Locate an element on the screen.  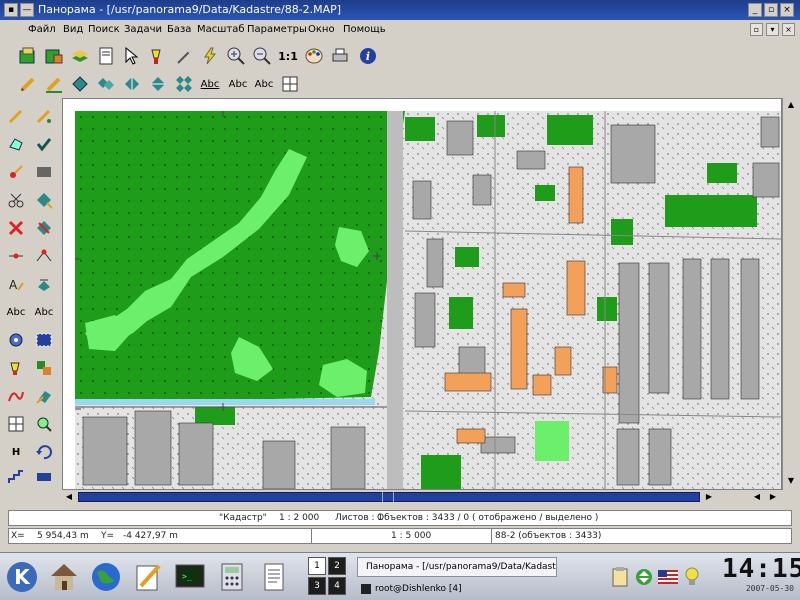
find-button is located at coordinates (44, 424).